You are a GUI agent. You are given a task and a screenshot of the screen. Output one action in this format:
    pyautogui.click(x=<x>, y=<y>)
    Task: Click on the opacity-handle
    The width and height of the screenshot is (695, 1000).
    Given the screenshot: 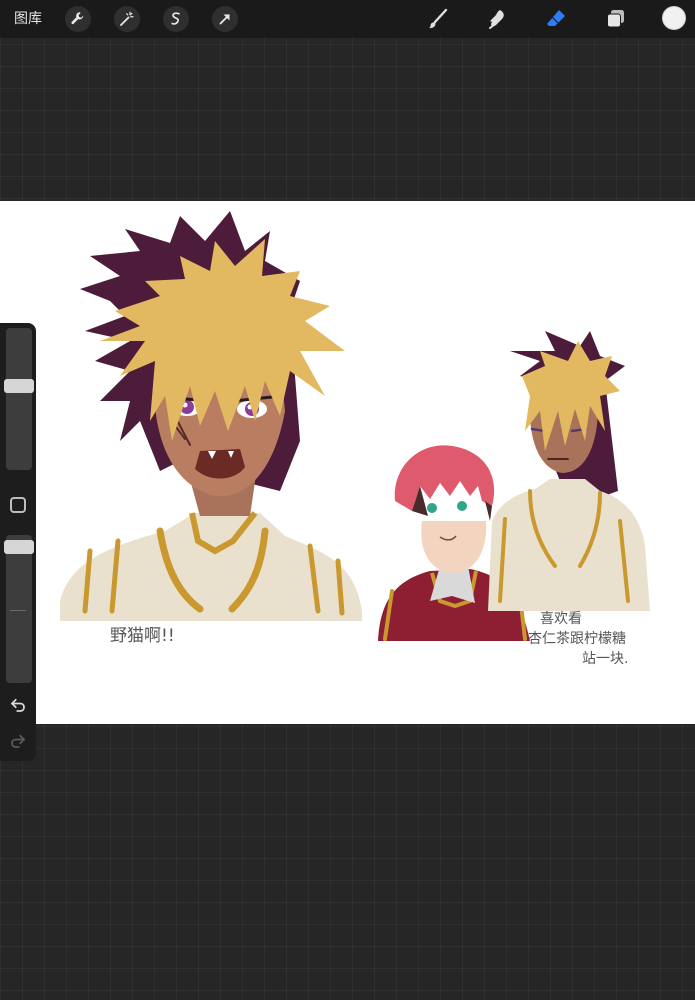 What is the action you would take?
    pyautogui.click(x=19, y=547)
    